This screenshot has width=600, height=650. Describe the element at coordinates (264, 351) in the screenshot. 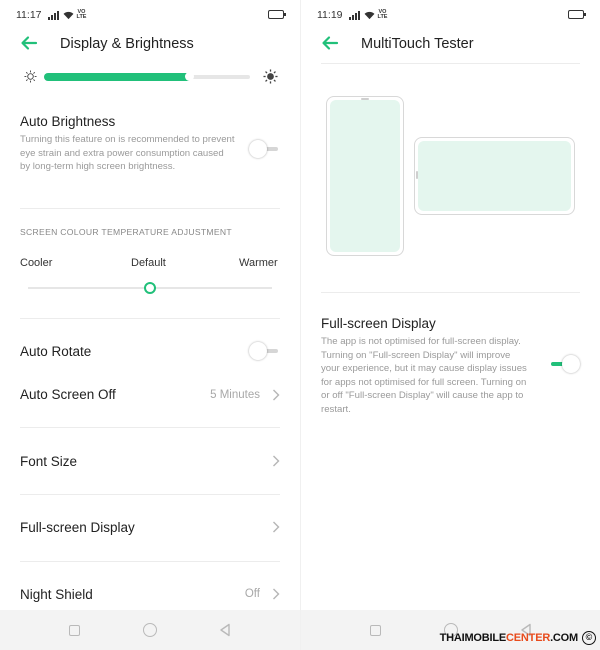

I see `auto-rotate-toggle` at that location.